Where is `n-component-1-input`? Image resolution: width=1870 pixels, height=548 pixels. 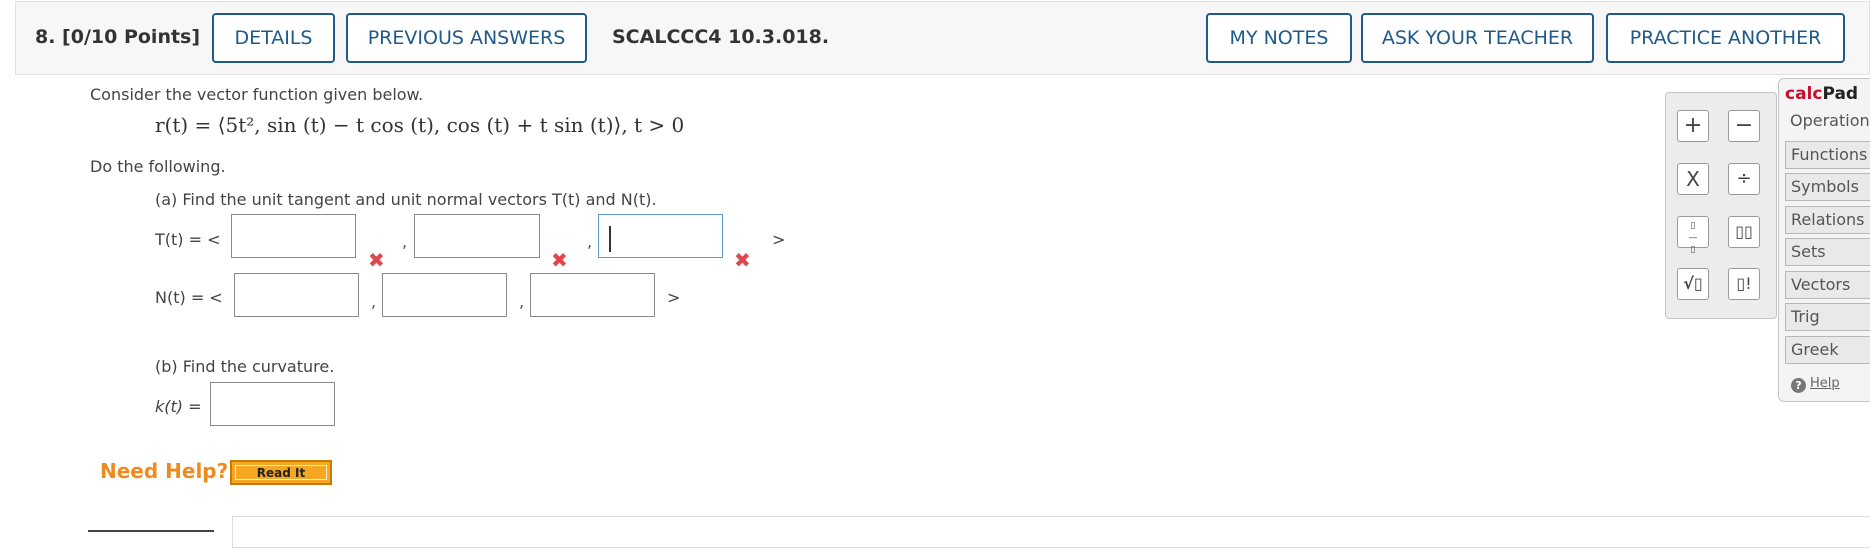
n-component-1-input is located at coordinates (296, 295).